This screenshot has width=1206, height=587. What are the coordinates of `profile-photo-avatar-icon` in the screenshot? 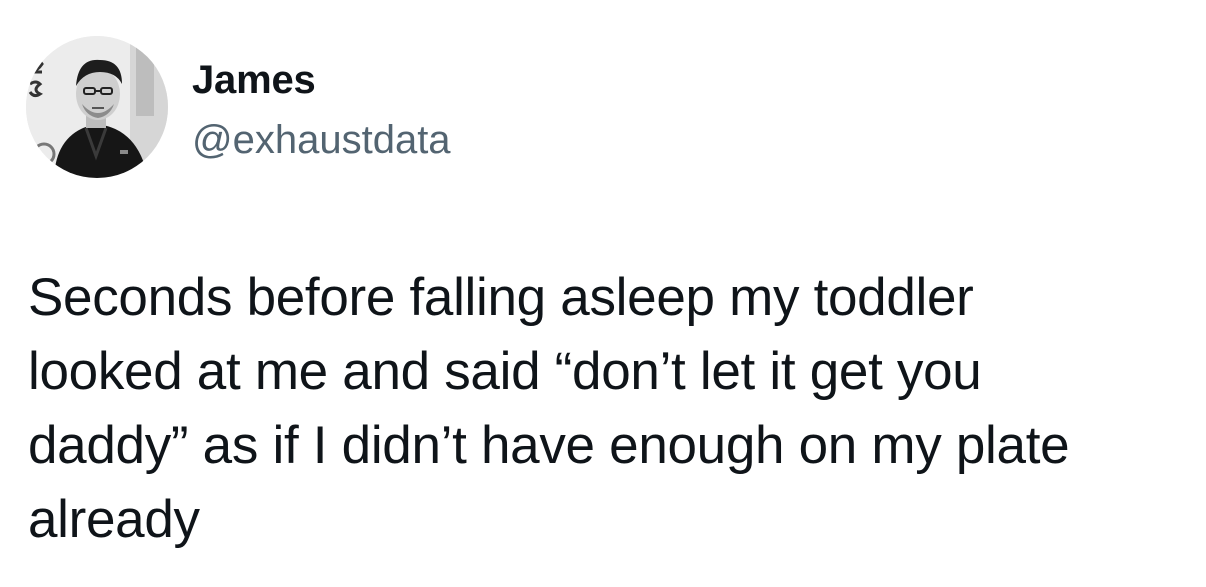 It's located at (97, 107).